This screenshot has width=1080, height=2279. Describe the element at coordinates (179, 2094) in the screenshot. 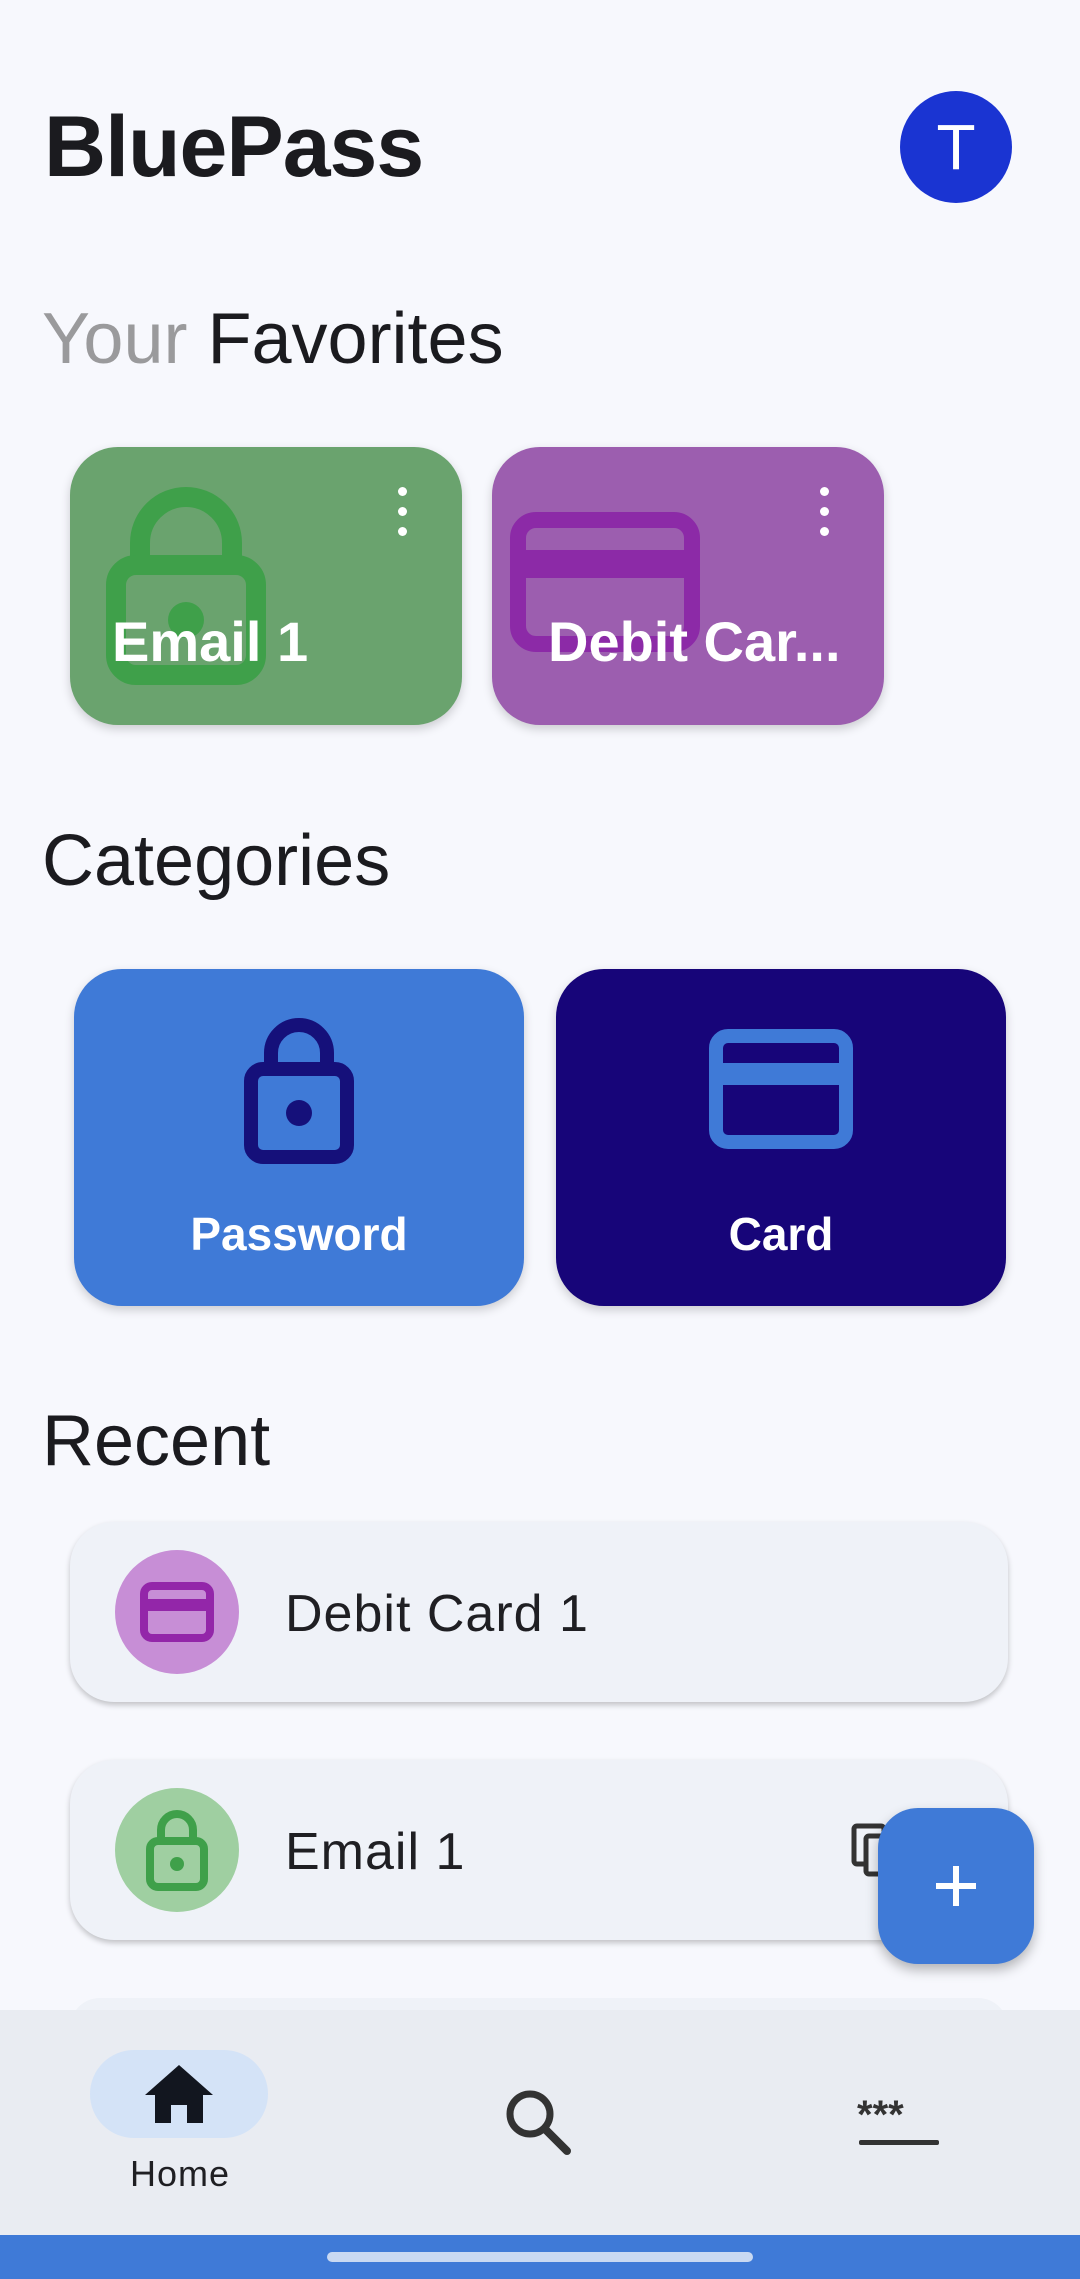

I see `home-icon` at that location.